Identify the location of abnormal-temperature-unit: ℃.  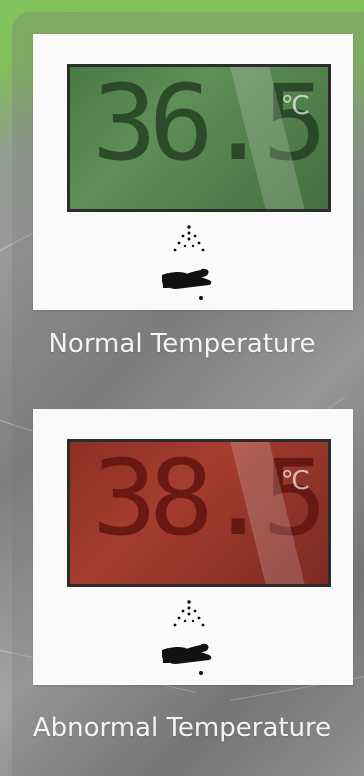
(295, 481).